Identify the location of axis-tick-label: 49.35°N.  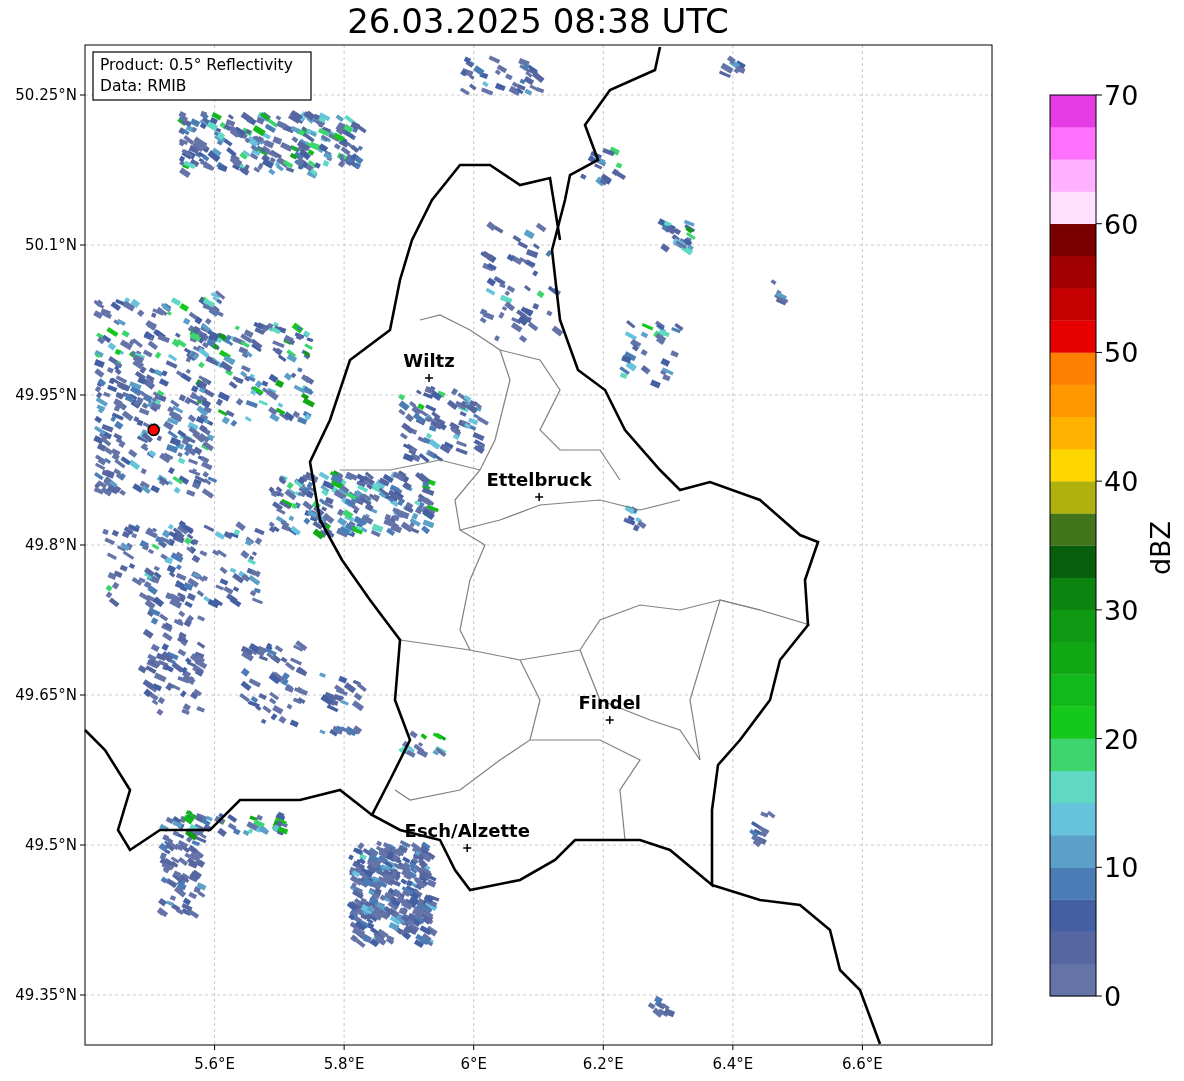
(46, 995).